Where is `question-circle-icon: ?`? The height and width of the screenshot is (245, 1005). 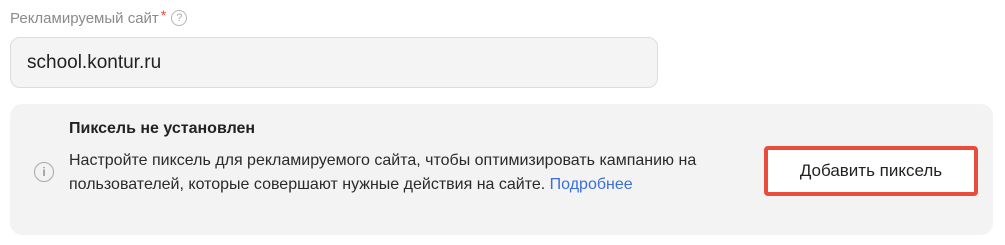 question-circle-icon: ? is located at coordinates (179, 18).